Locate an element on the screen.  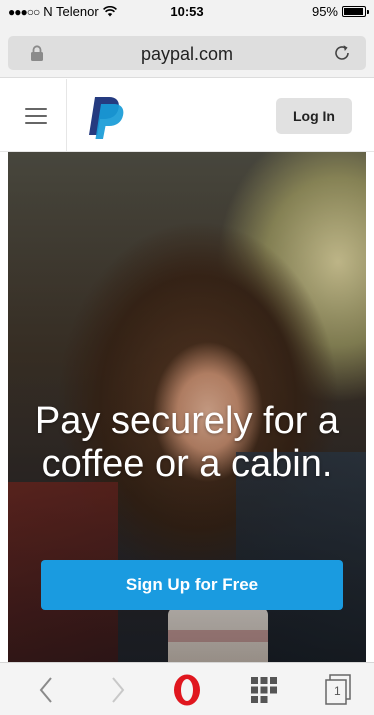
speed-dial-button is located at coordinates (264, 690).